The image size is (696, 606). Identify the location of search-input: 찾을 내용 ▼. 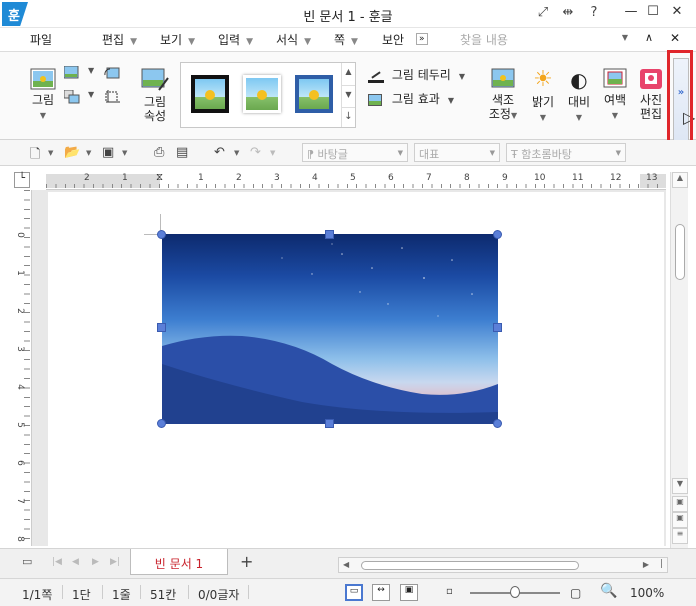
(545, 40).